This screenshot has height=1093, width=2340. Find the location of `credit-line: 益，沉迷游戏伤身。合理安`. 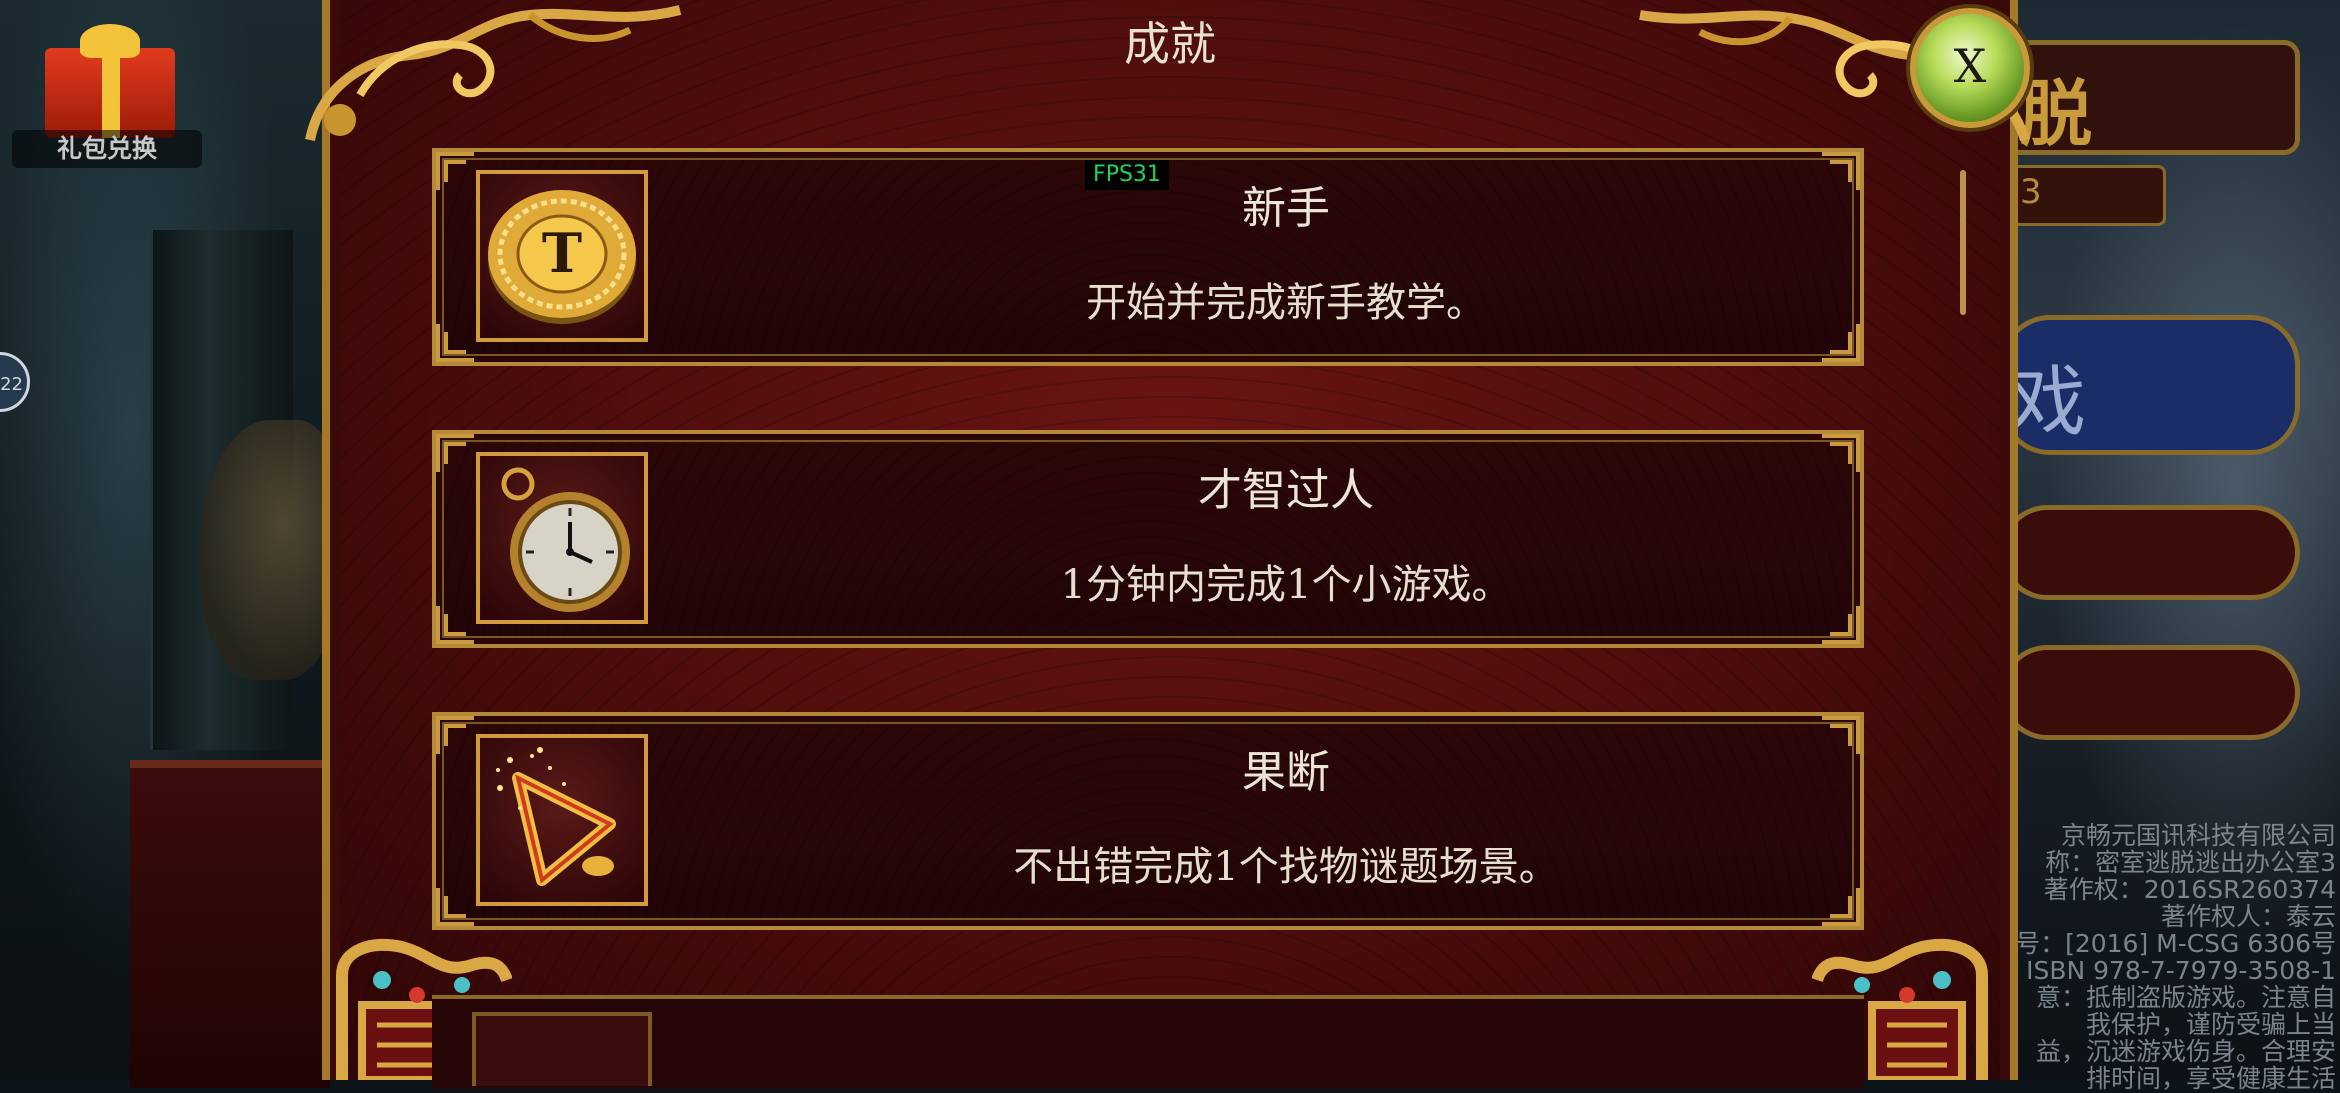

credit-line: 益，沉迷游戏伤身。合理安 is located at coordinates (2185, 1051).